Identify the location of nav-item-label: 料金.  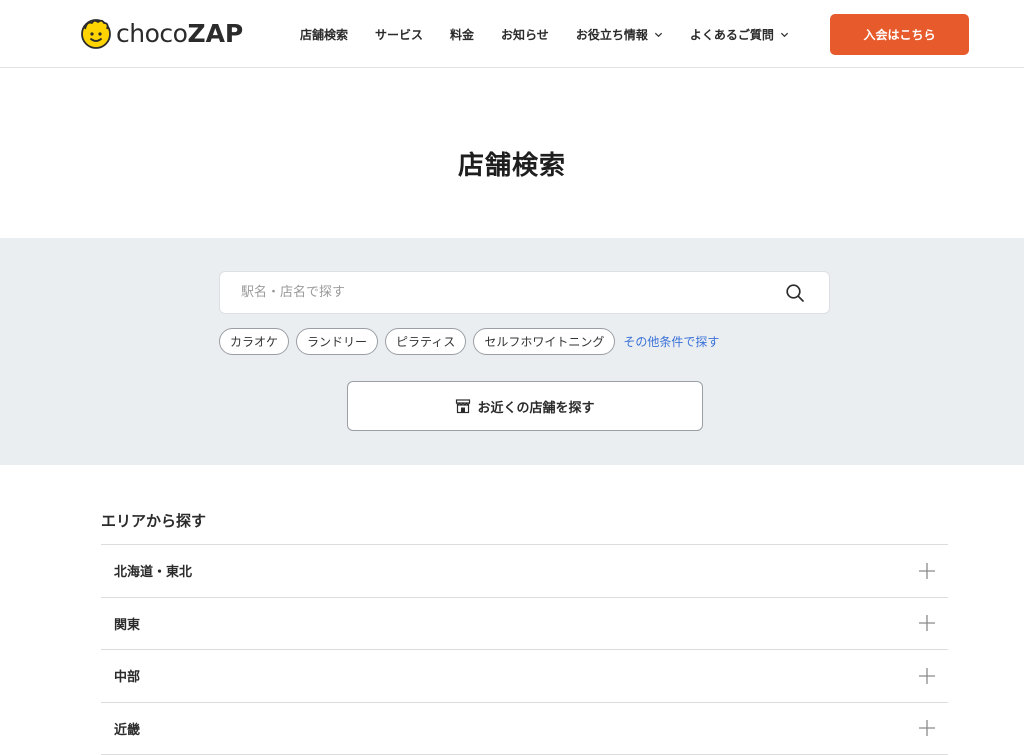
(462, 34).